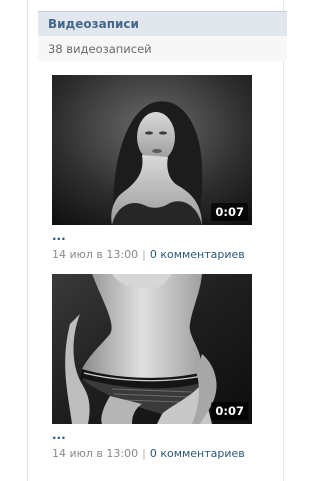 The height and width of the screenshot is (481, 320). What do you see at coordinates (283, 240) in the screenshot?
I see `right-divider` at bounding box center [283, 240].